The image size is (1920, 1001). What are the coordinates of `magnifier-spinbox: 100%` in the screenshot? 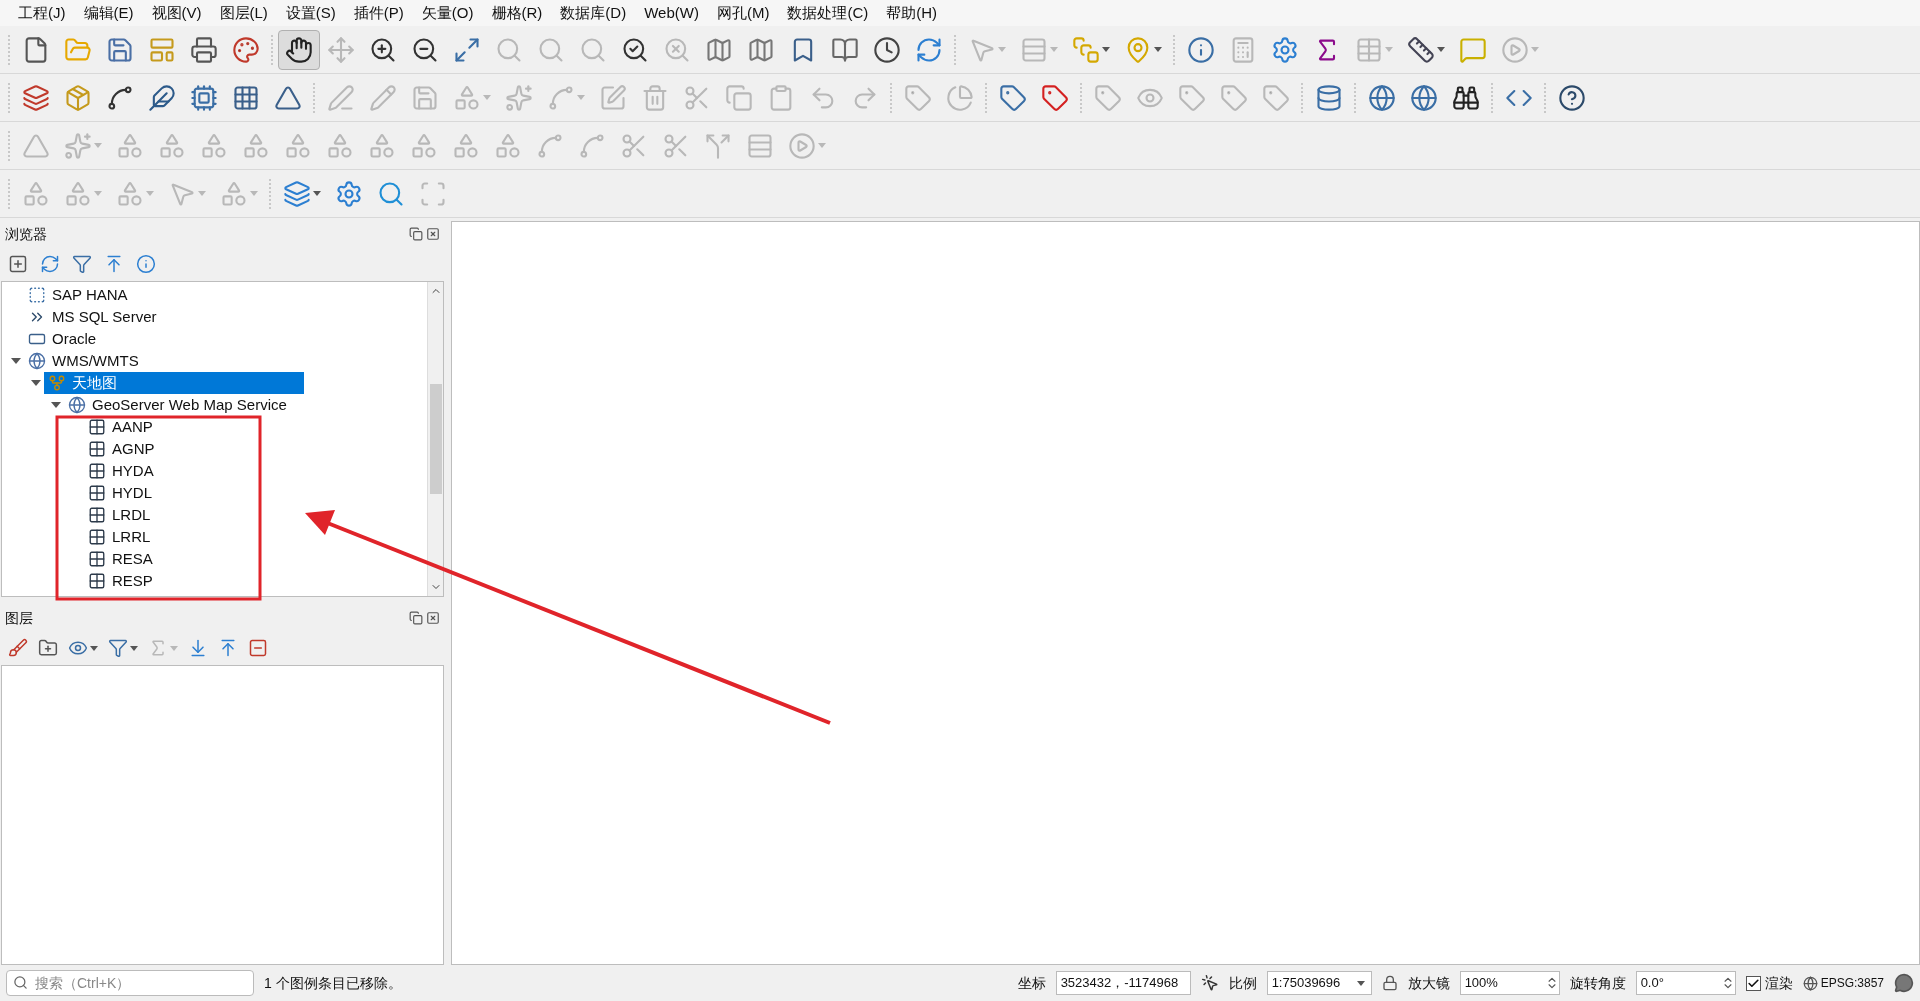 It's located at (1509, 983).